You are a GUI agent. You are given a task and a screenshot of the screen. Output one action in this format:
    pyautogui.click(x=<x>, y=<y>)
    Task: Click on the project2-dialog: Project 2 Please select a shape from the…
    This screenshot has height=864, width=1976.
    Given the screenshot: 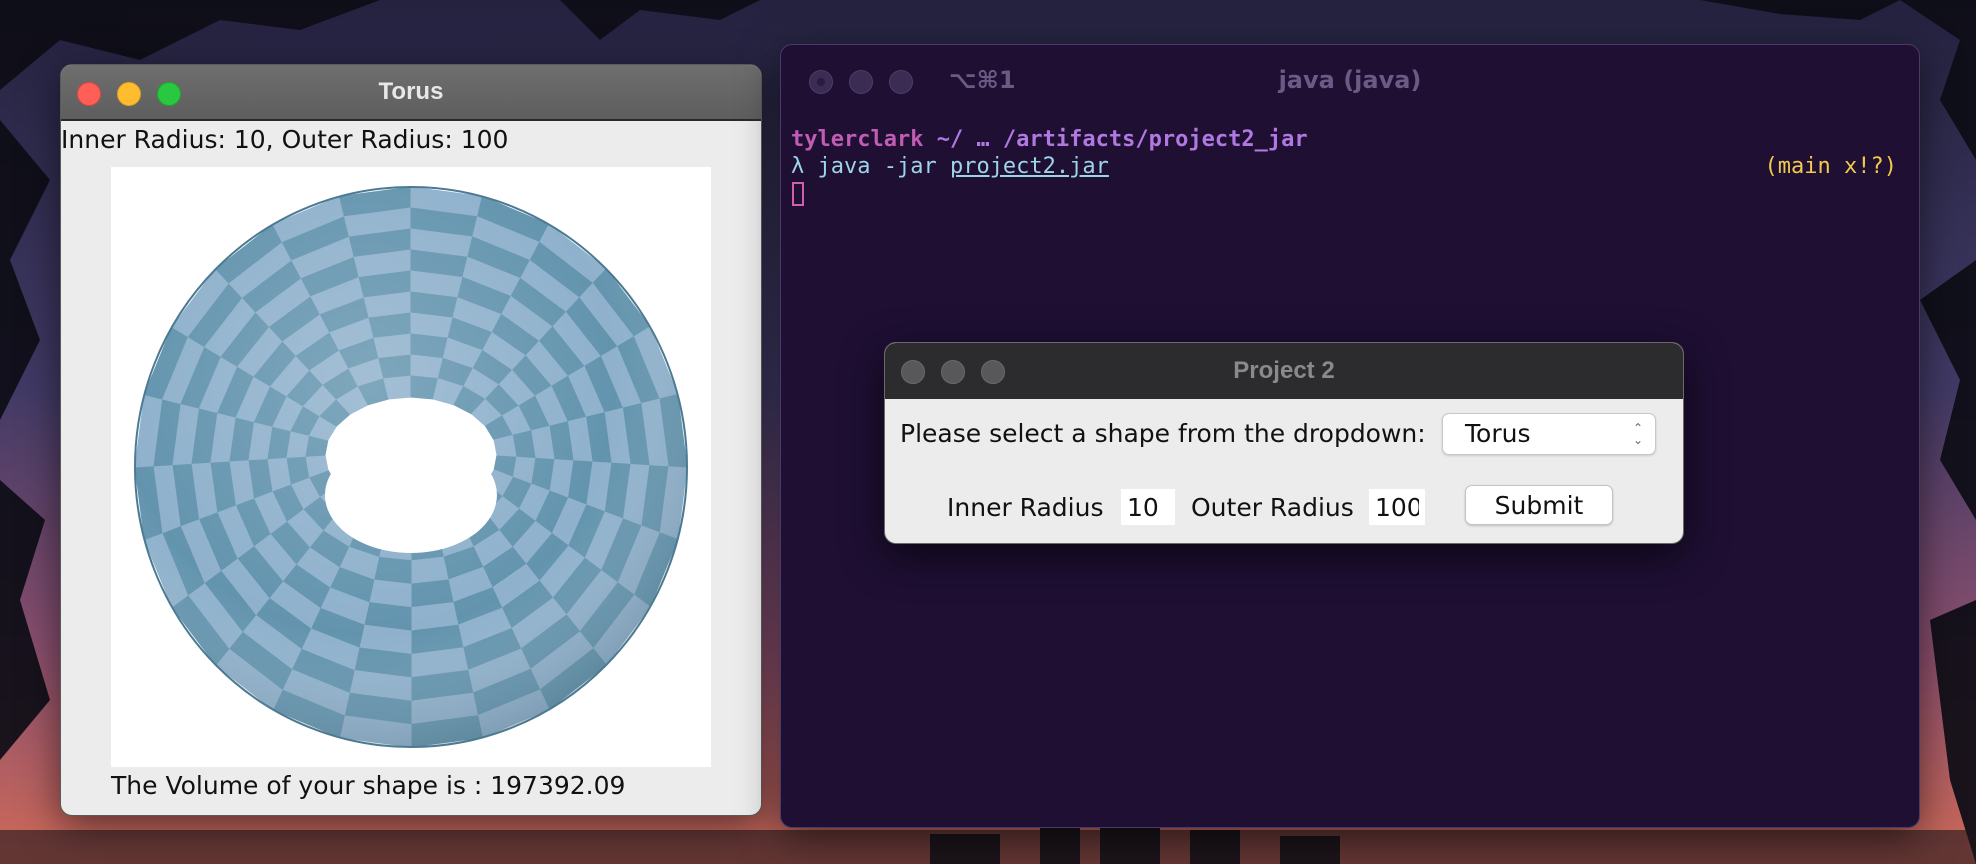 What is the action you would take?
    pyautogui.click(x=1284, y=443)
    